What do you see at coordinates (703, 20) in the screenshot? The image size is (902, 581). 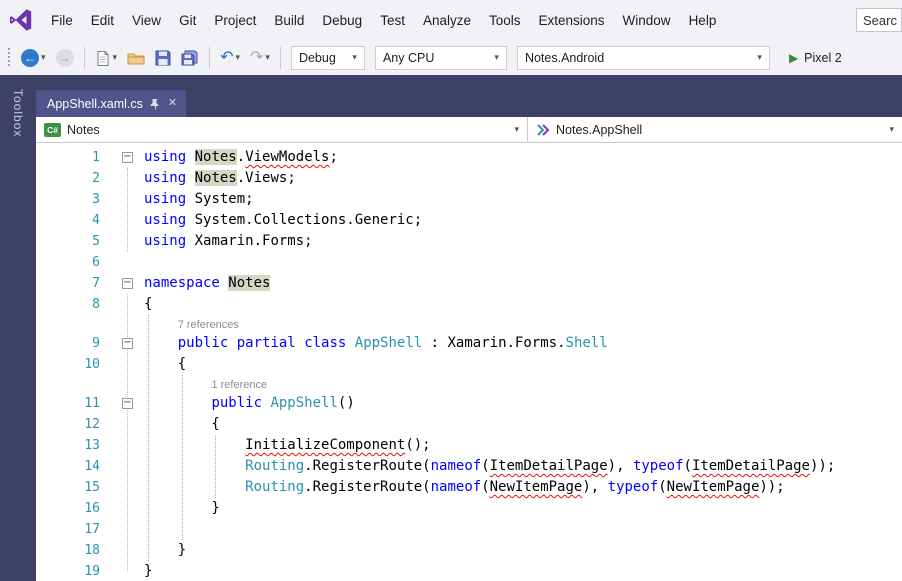 I see `menu-help: Help` at bounding box center [703, 20].